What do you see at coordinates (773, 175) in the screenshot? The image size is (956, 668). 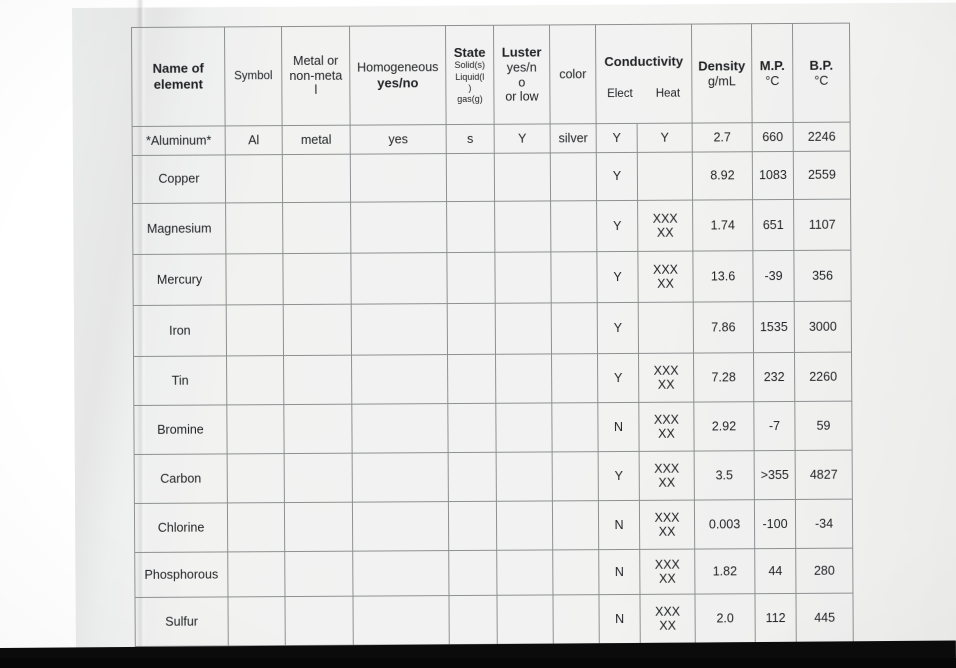 I see `melting-point-cell: 1083` at bounding box center [773, 175].